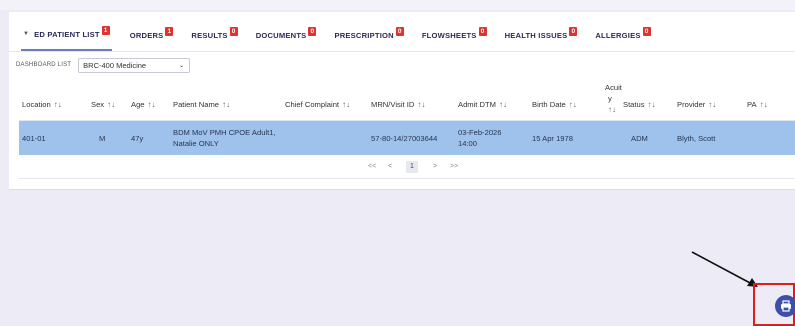 This screenshot has width=795, height=326. Describe the element at coordinates (536, 35) in the screenshot. I see `tab-label: HEALTH ISSUES` at that location.